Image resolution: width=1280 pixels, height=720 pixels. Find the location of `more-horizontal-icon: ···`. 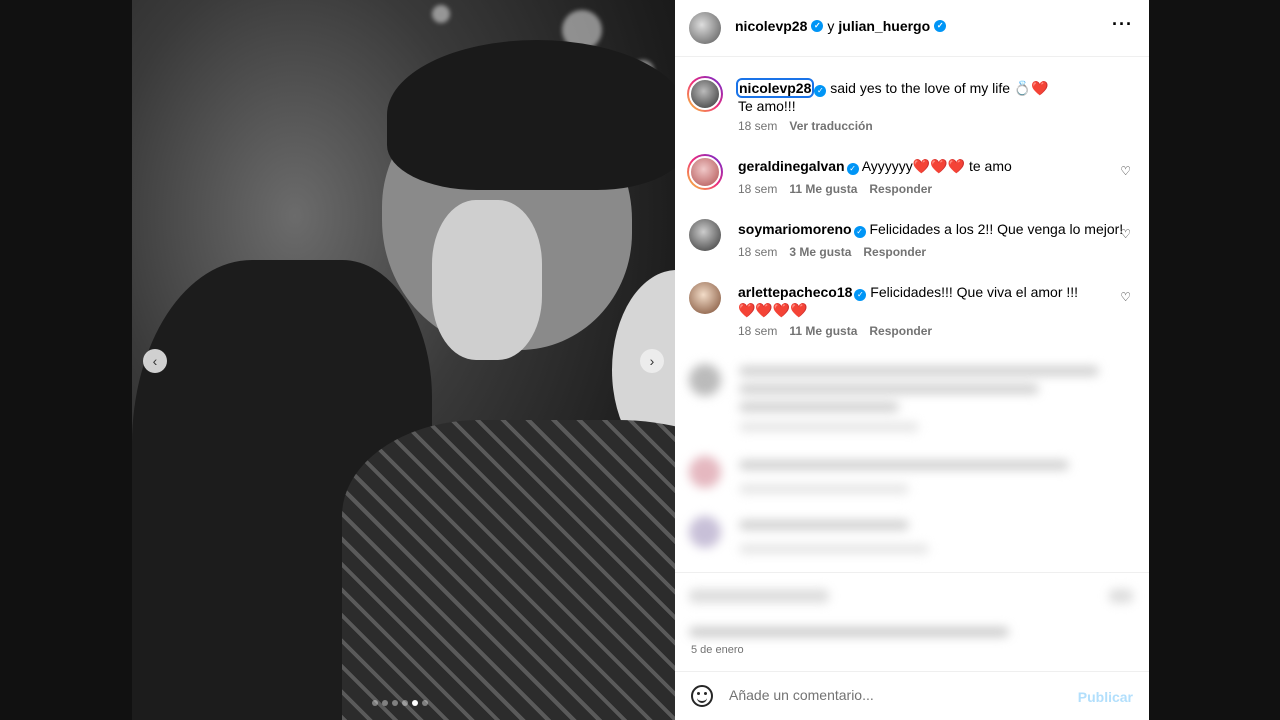

more-horizontal-icon: ··· is located at coordinates (1122, 24).